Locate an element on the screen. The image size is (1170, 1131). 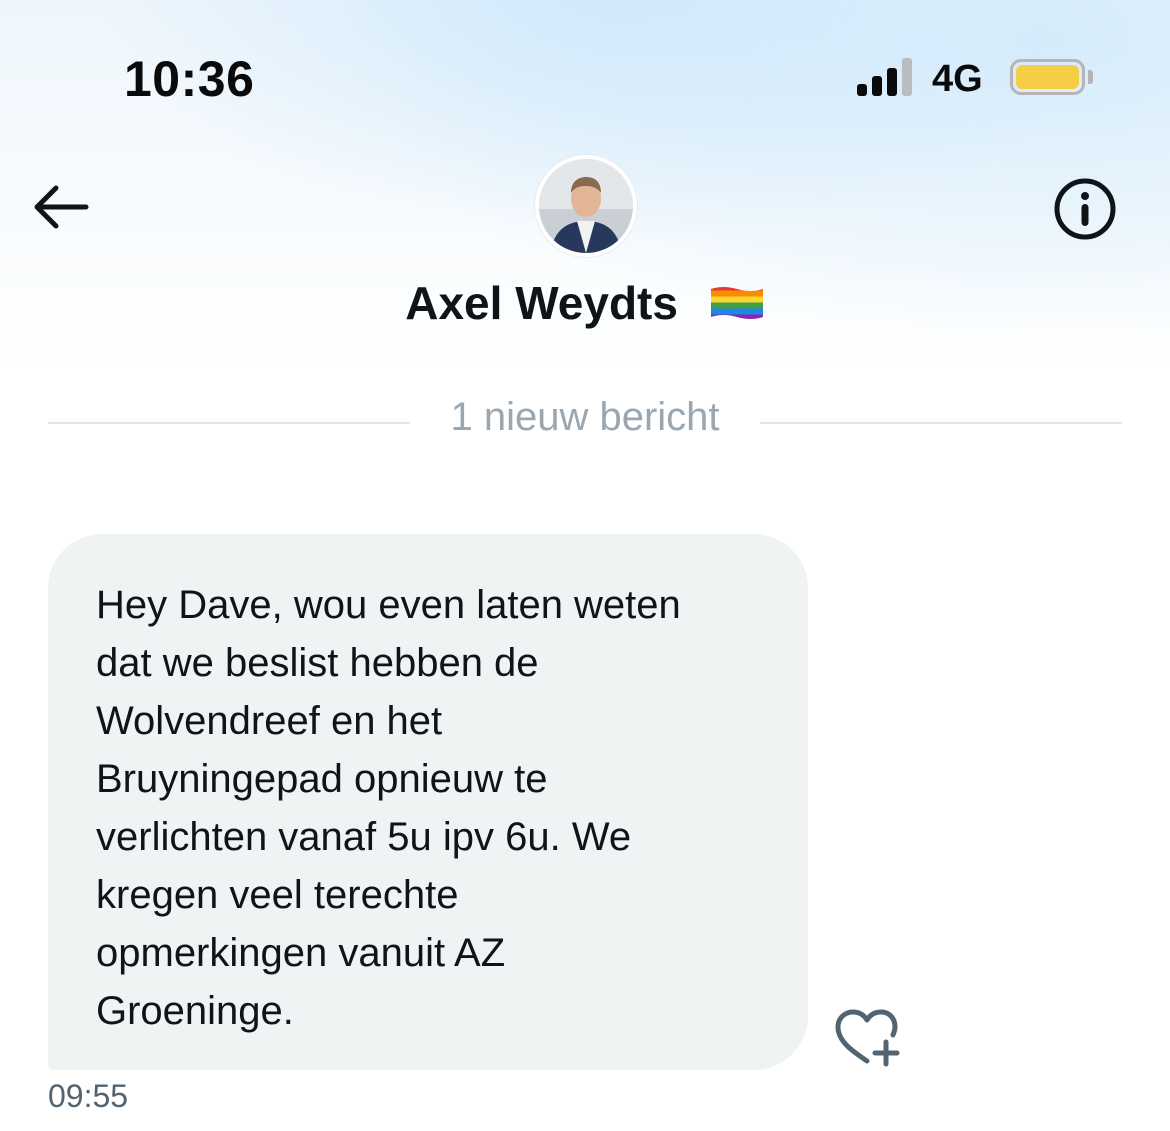
message-timestamp: 09:55 is located at coordinates (88, 1096).